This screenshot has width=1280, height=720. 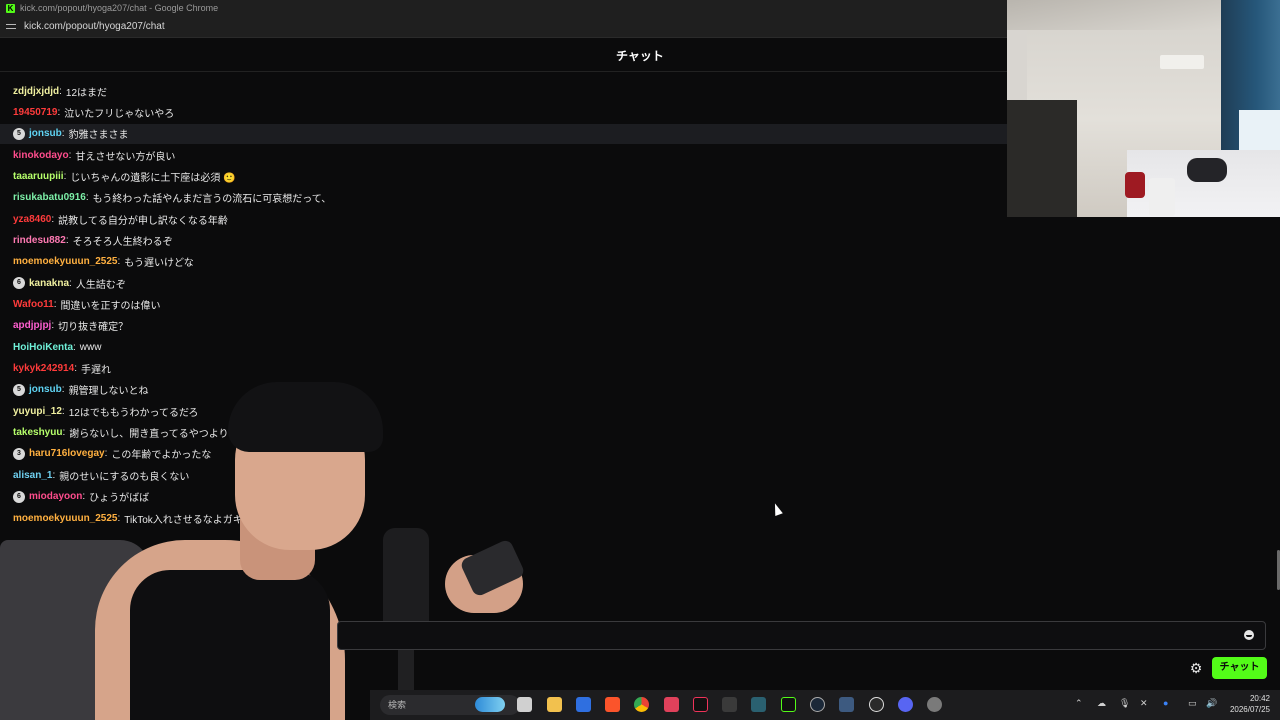 I want to click on chat-message: 19450719: 泣いたフリじゃないやろ, so click(x=503, y=112).